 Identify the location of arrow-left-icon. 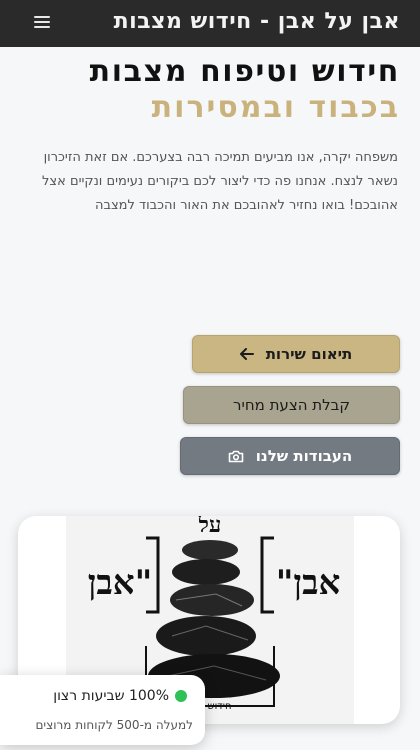
(246, 354).